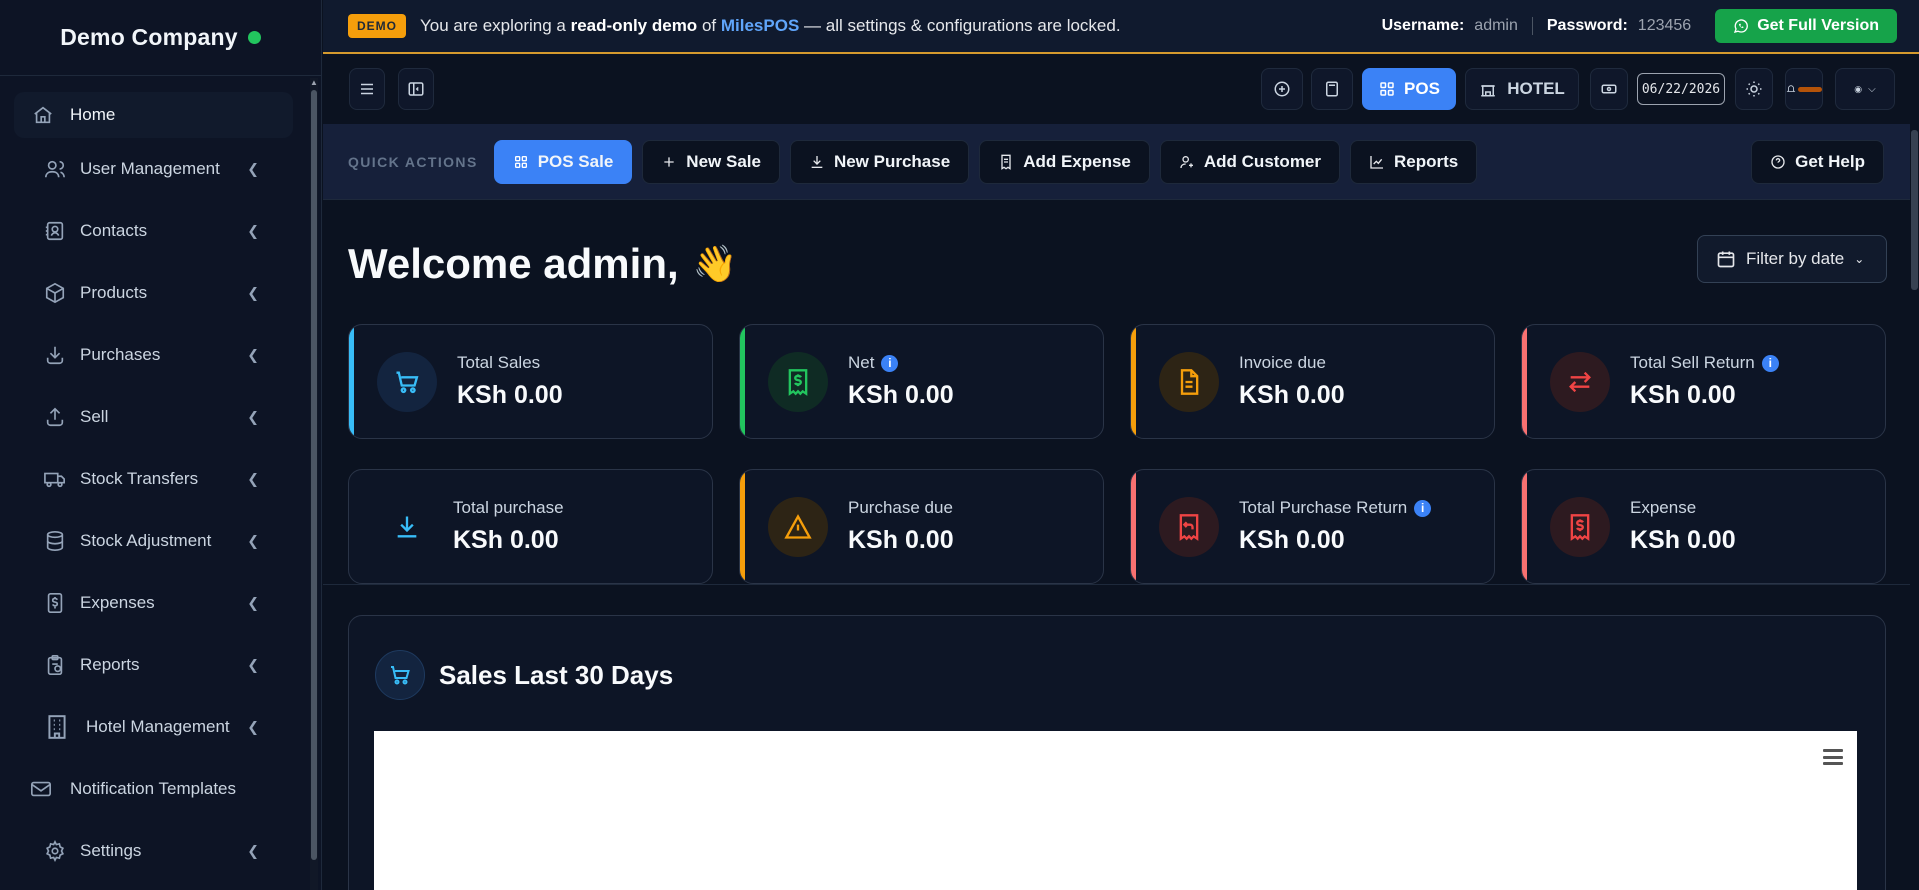 Image resolution: width=1919 pixels, height=890 pixels. I want to click on username-label: Username:, so click(1423, 25).